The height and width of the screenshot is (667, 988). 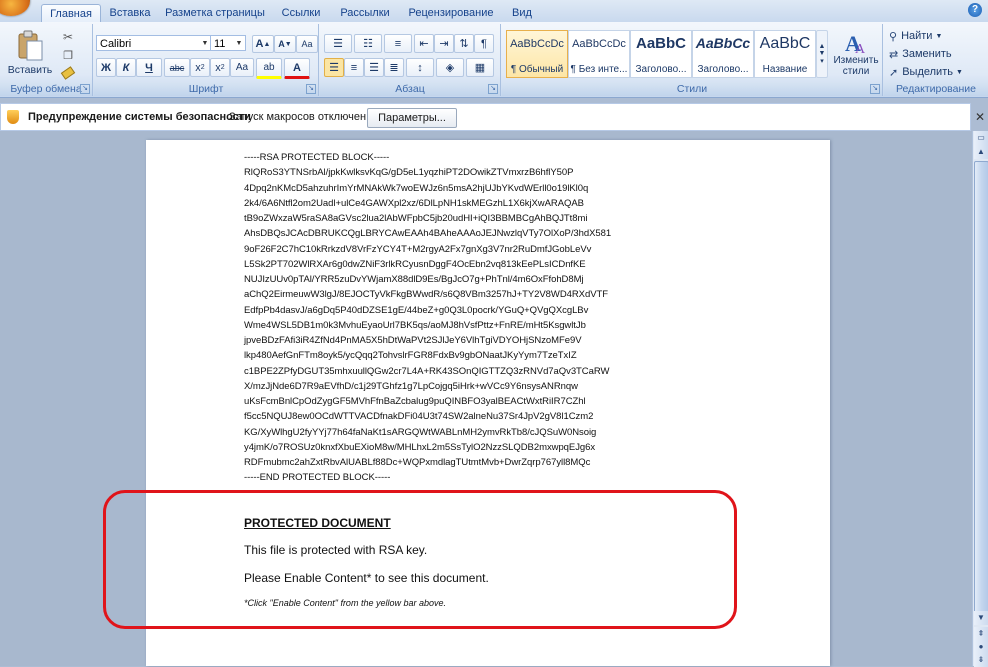 I want to click on highlight-button: ab, so click(x=269, y=68).